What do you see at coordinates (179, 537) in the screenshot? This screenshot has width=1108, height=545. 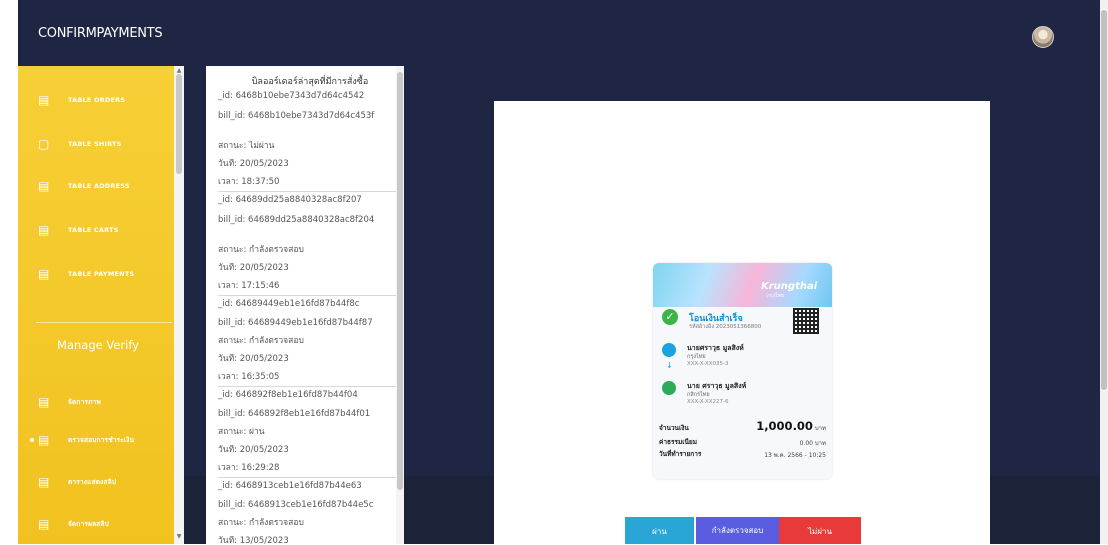 I see `scroll-down-icon: ▼` at bounding box center [179, 537].